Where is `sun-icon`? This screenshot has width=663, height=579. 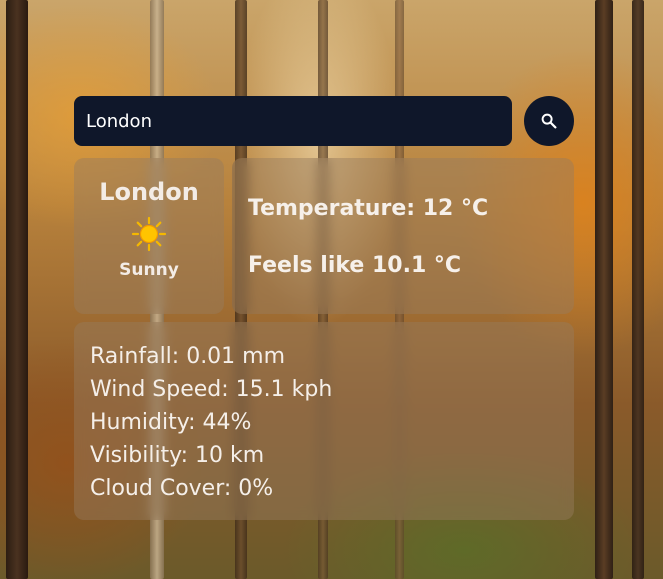 sun-icon is located at coordinates (149, 234).